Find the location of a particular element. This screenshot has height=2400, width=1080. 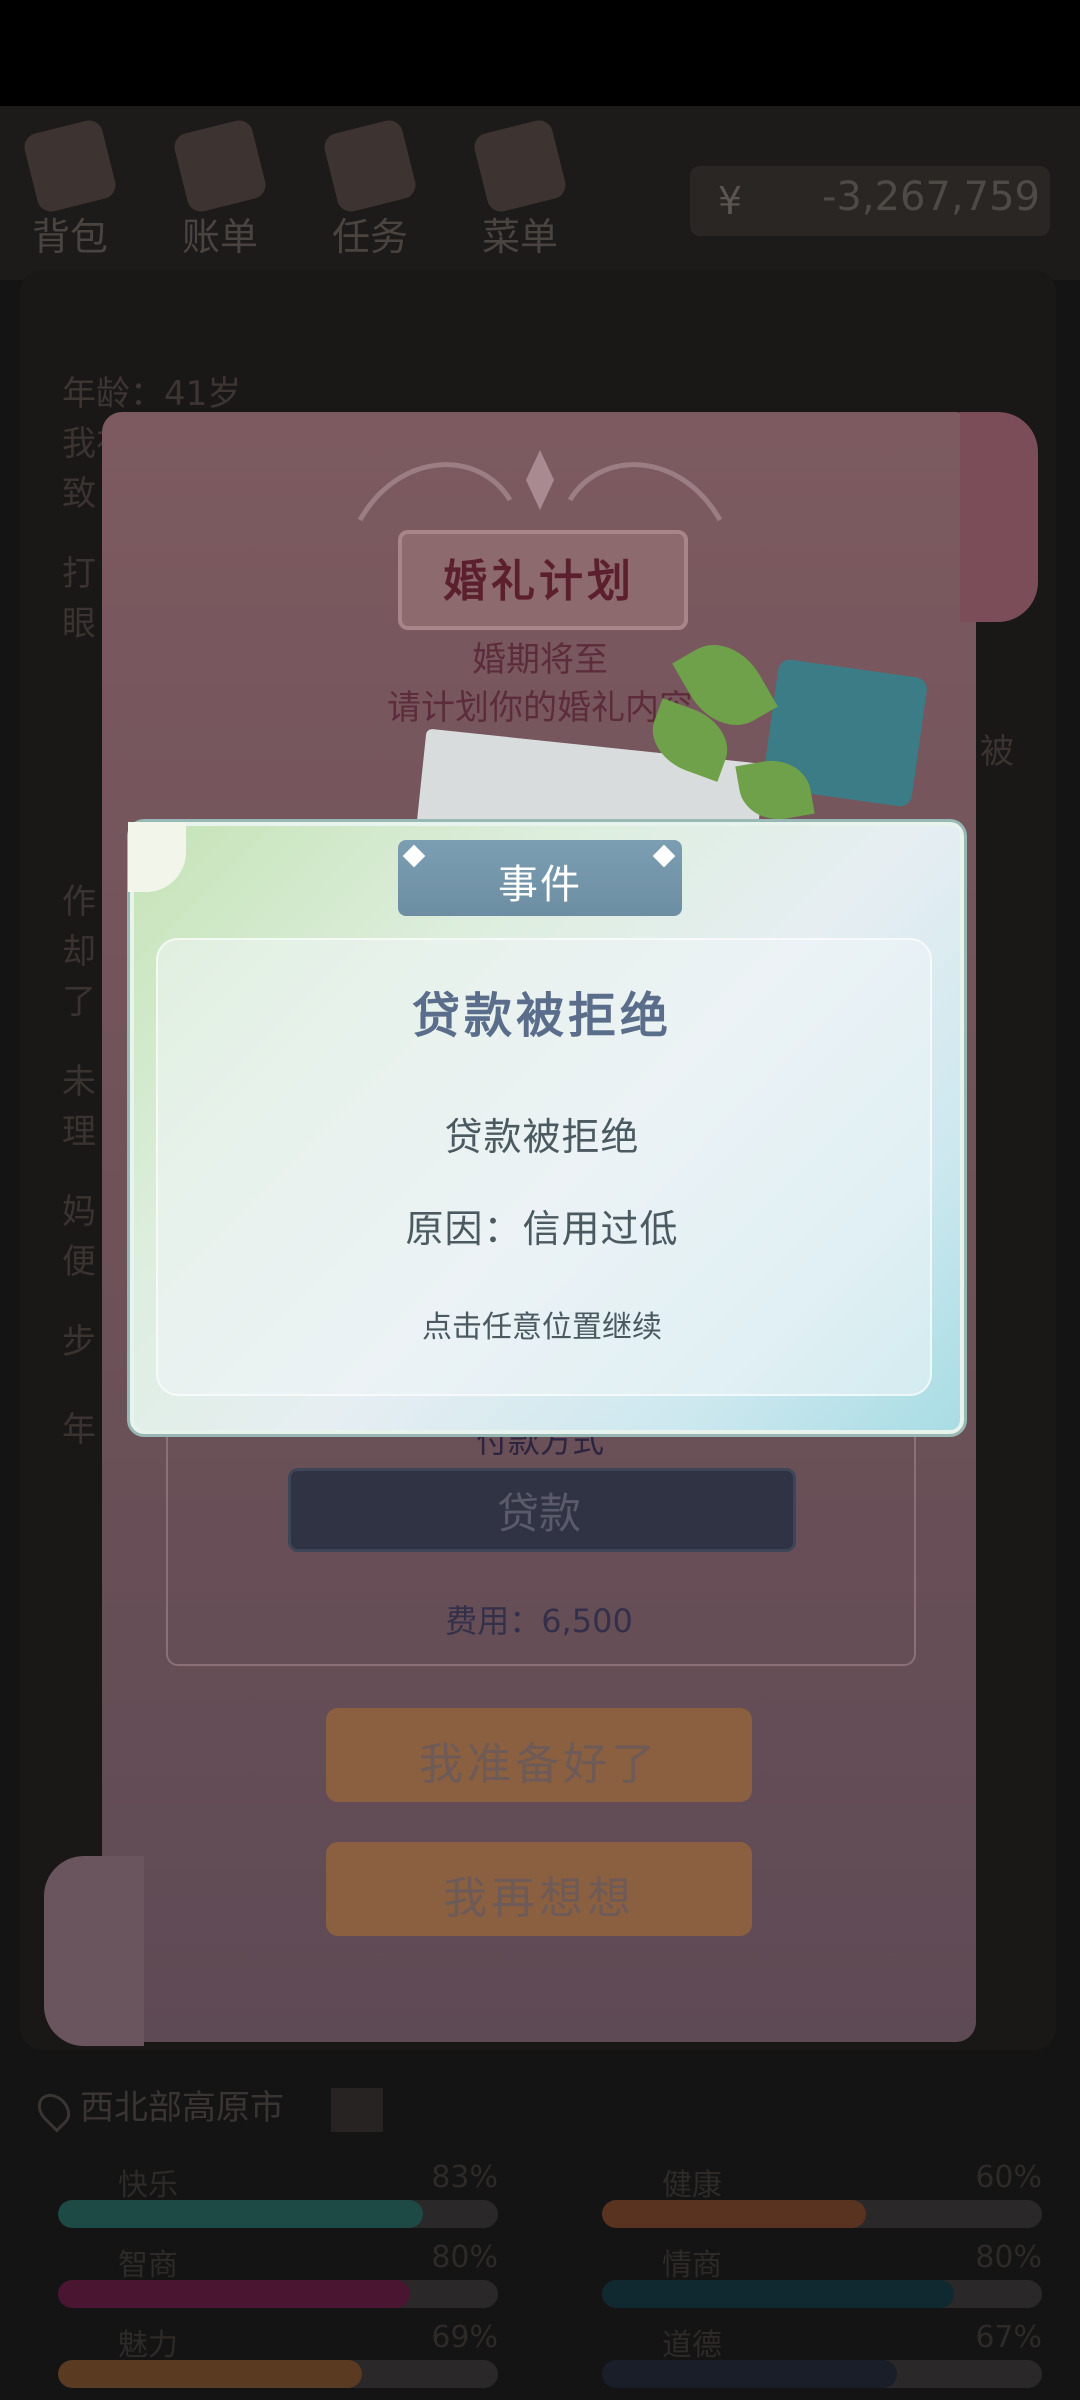

stat-eq: 情商 80% is located at coordinates (822, 2280).